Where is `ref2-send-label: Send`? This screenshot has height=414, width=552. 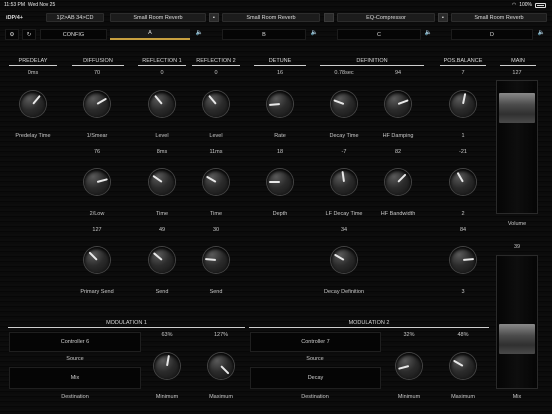 ref2-send-label: Send is located at coordinates (216, 292).